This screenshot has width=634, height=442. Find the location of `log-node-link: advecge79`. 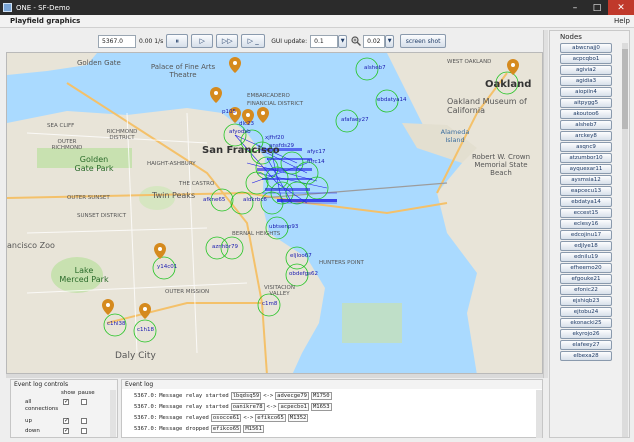

log-node-link: advecge79 is located at coordinates (292, 395).